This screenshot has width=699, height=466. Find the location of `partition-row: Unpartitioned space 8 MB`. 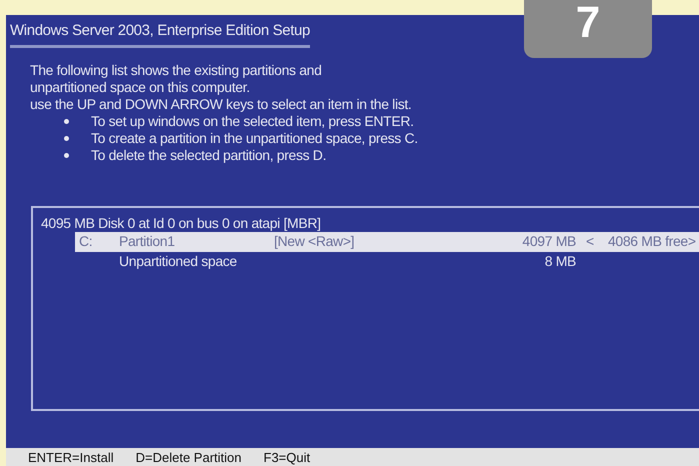

partition-row: Unpartitioned space 8 MB is located at coordinates (387, 262).